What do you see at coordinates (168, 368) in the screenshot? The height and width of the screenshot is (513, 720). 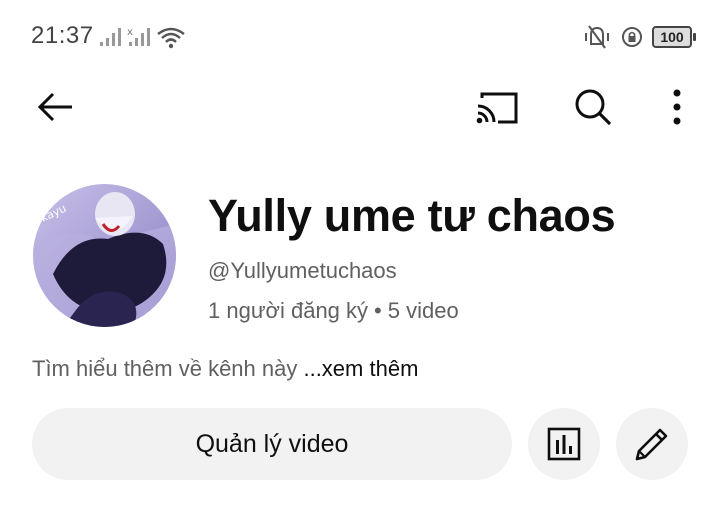 I see `about-text: Tìm hiểu thêm về kênh này` at bounding box center [168, 368].